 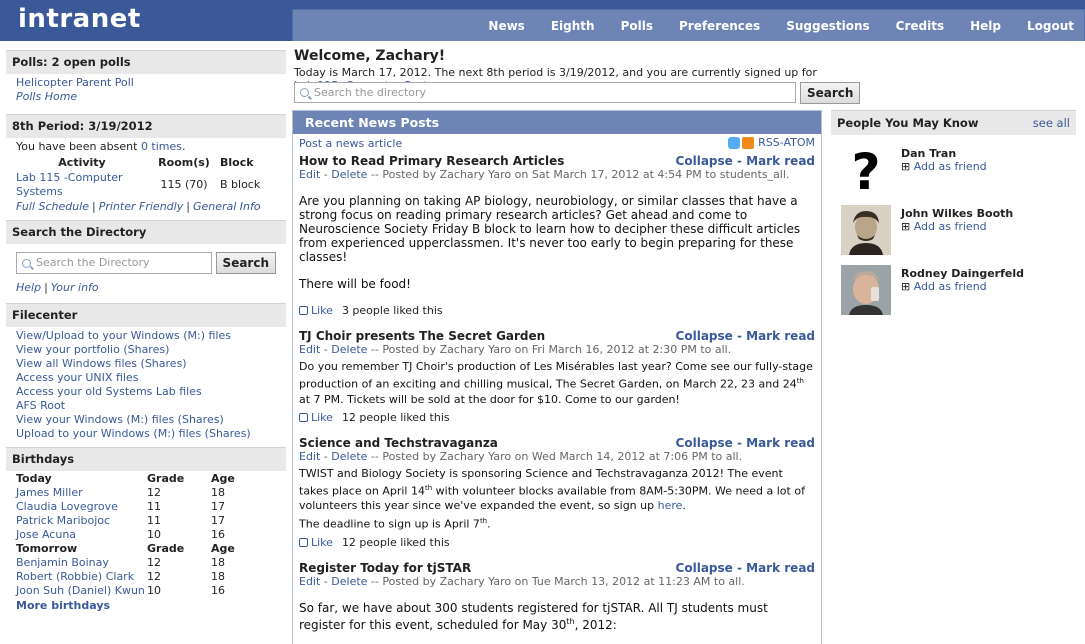 What do you see at coordinates (146, 350) in the screenshot?
I see `filecenter-link: View your portfolio (Shares)` at bounding box center [146, 350].